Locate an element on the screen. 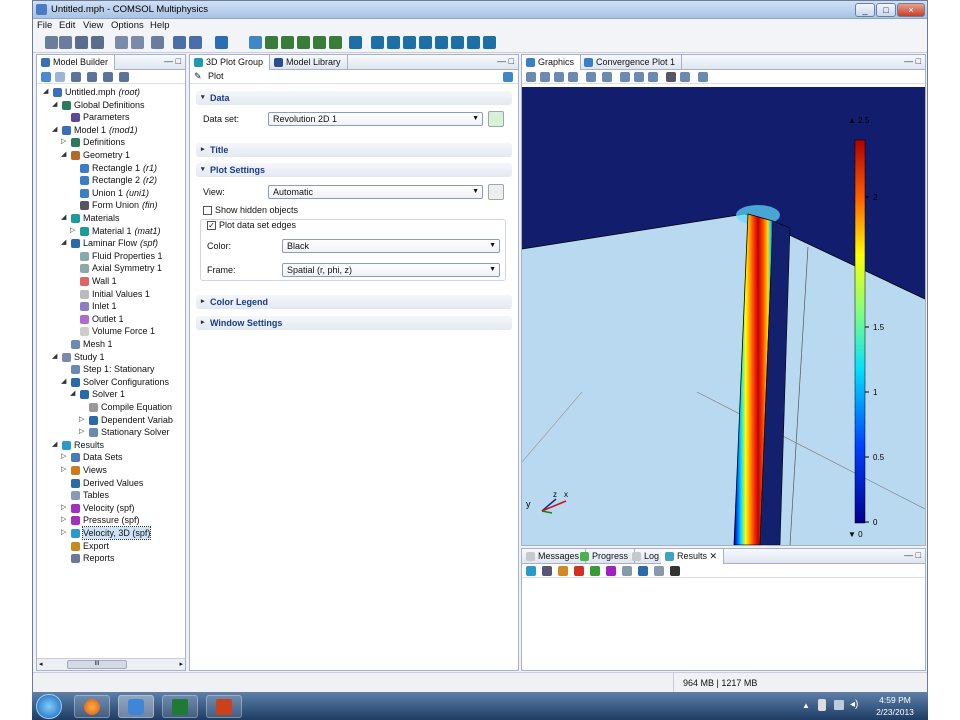 The width and height of the screenshot is (960, 720). tree-item-definitions: ▷ Definitions is located at coordinates (111, 142).